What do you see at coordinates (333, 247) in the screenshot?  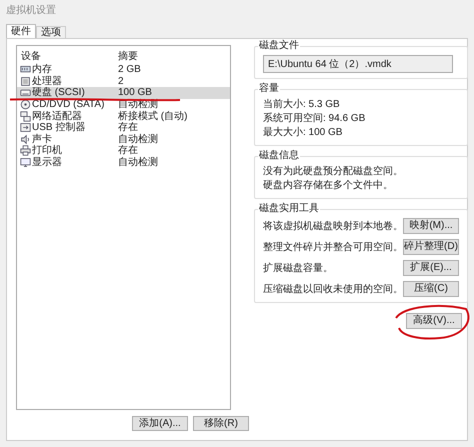 I see `utility-text: 整理文件碎片并整合可用空间。` at bounding box center [333, 247].